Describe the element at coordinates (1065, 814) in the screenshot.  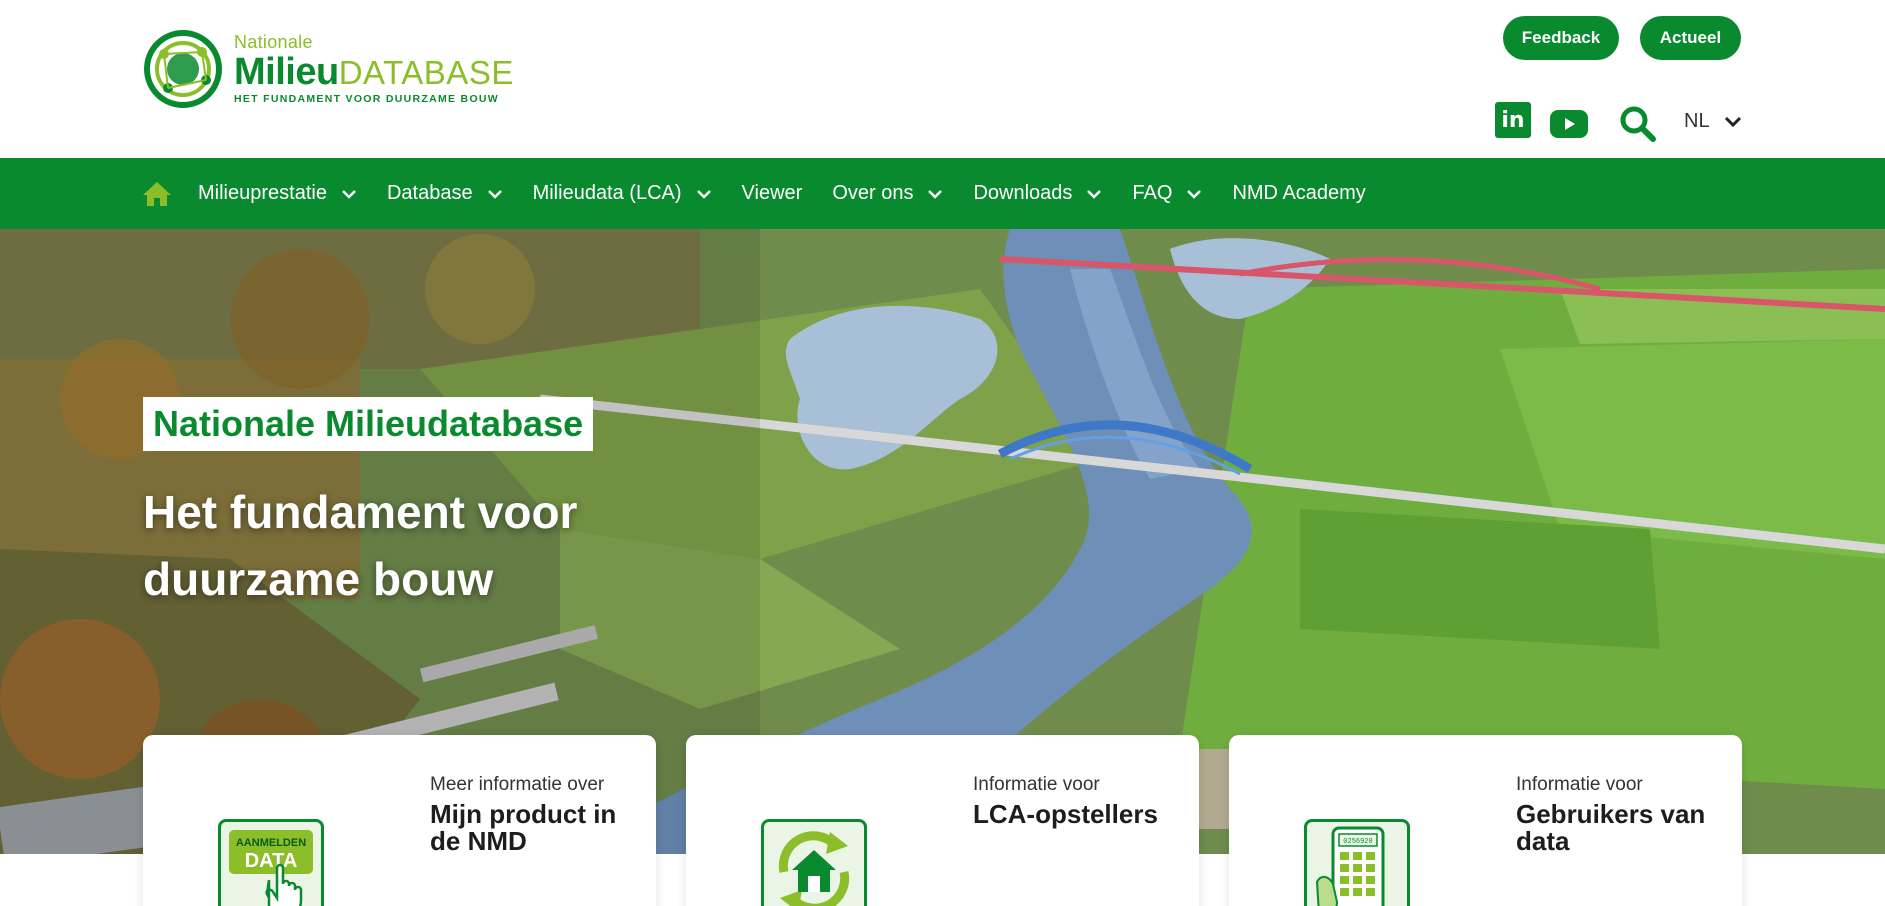
I see `card-title: LCA-opstellers` at that location.